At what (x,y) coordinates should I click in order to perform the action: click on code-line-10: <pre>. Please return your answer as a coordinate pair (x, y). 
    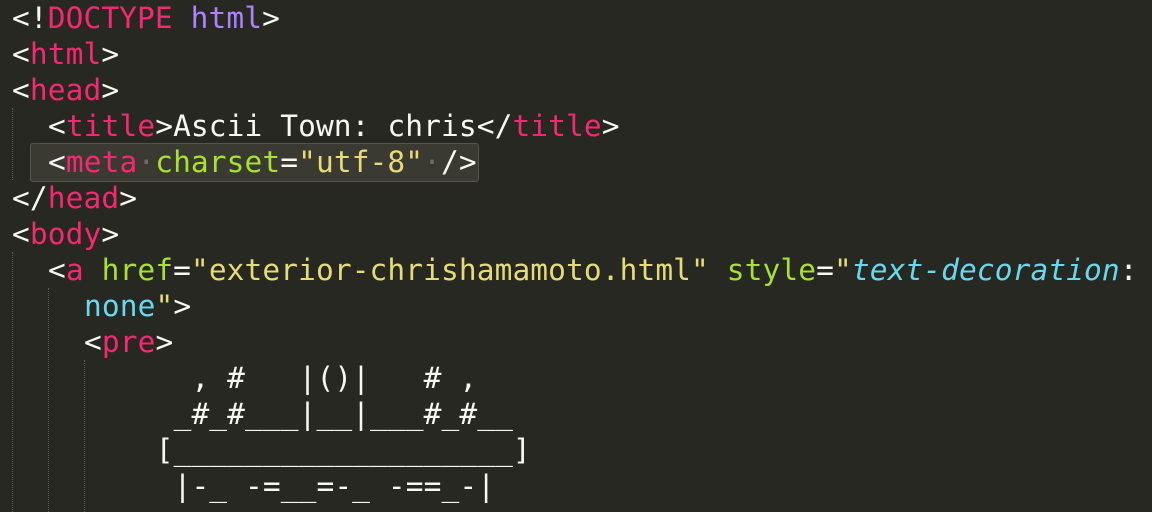
    Looking at the image, I should click on (128, 342).